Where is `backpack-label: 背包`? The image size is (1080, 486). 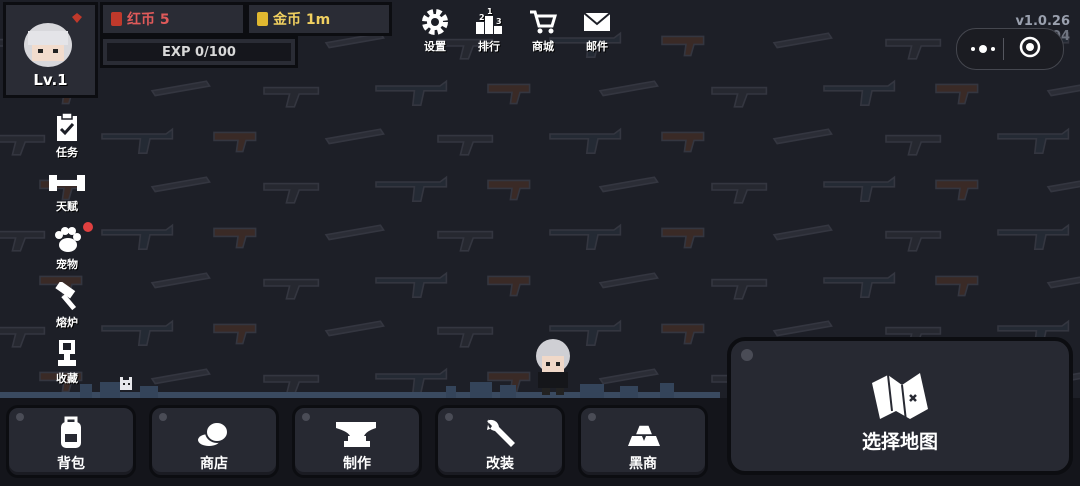
backpack-label: 背包 is located at coordinates (71, 464).